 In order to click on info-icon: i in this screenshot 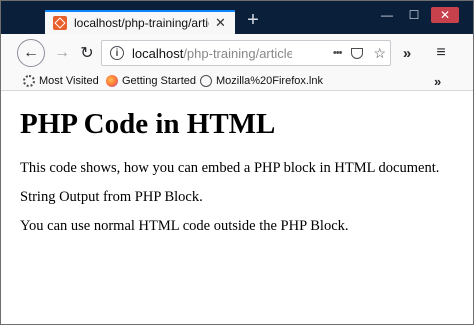, I will do `click(117, 53)`.